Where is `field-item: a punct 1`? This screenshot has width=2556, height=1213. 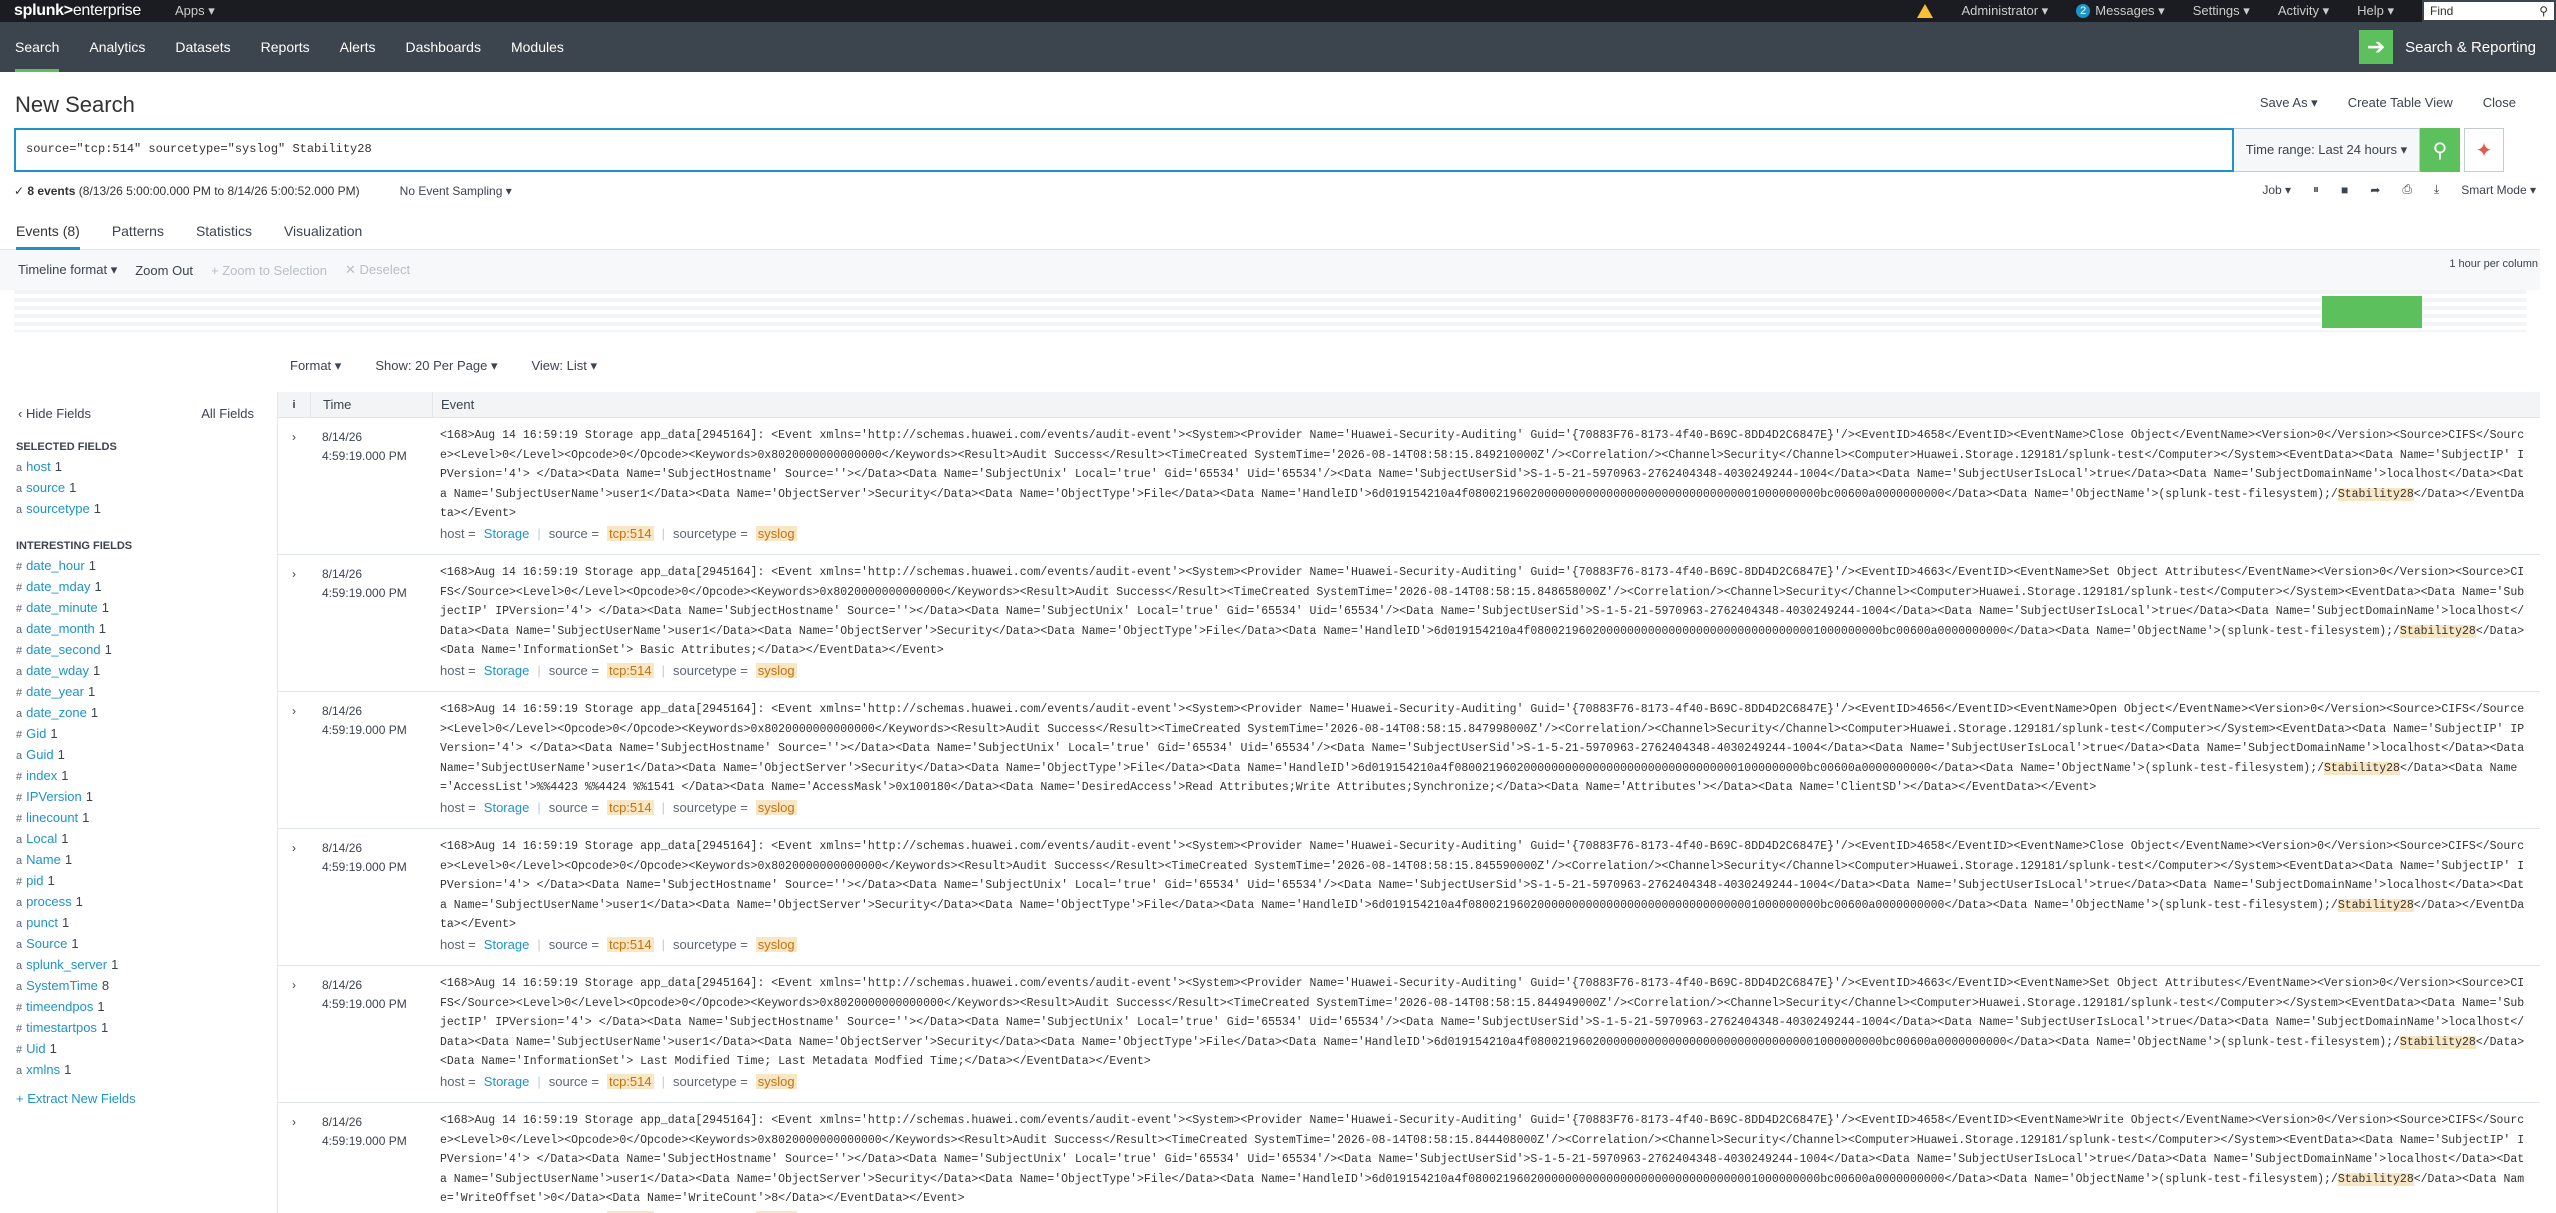 field-item: a punct 1 is located at coordinates (146, 923).